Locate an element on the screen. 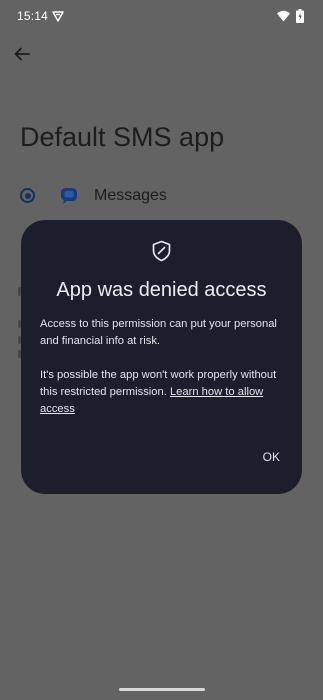  status-time: 15:14 is located at coordinates (33, 16).